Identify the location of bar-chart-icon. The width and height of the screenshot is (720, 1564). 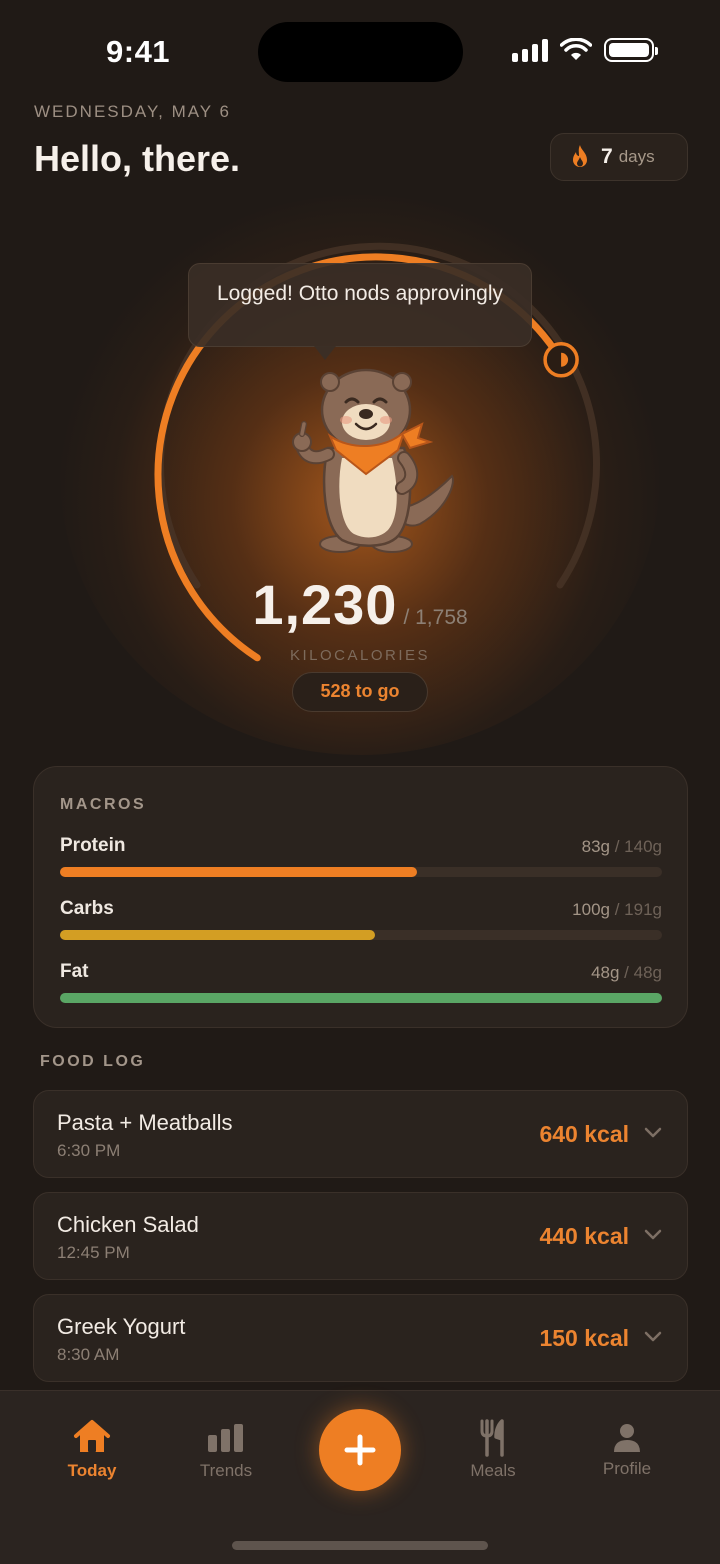
(225, 1438).